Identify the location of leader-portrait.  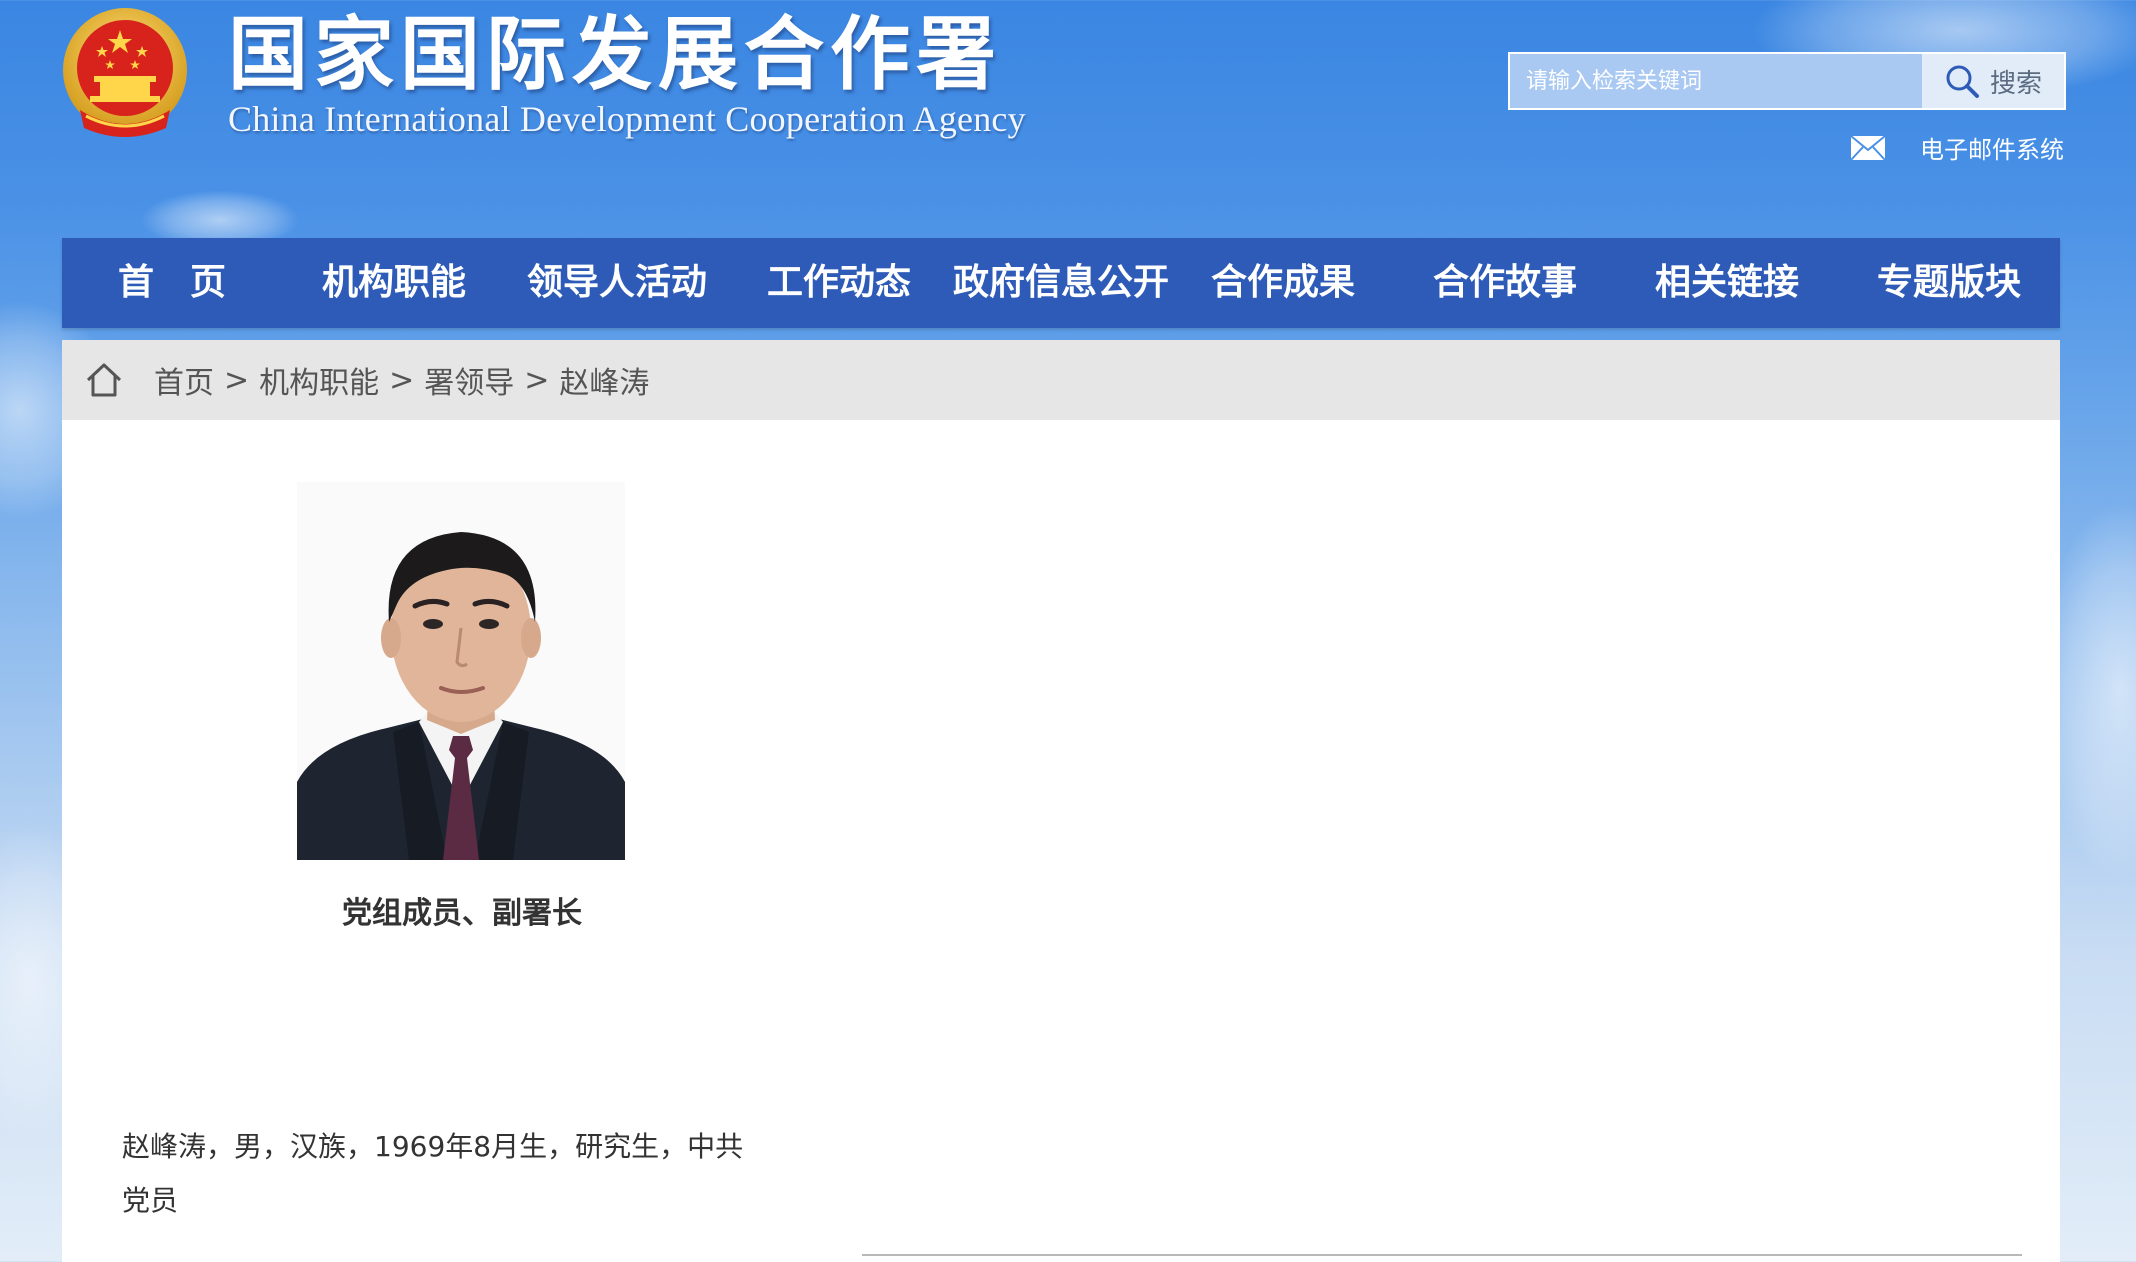
(461, 671).